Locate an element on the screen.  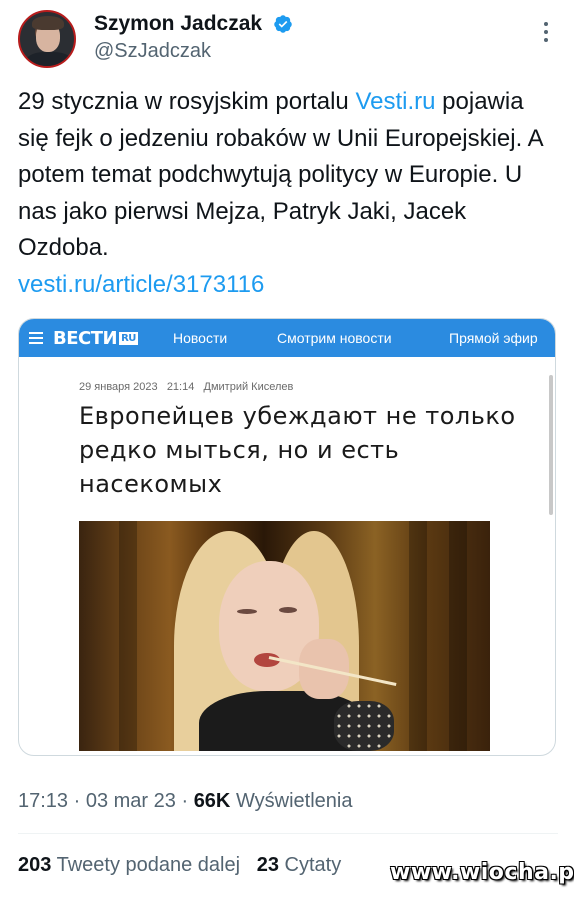
nav-watch-news: Смотрим новости is located at coordinates (334, 338).